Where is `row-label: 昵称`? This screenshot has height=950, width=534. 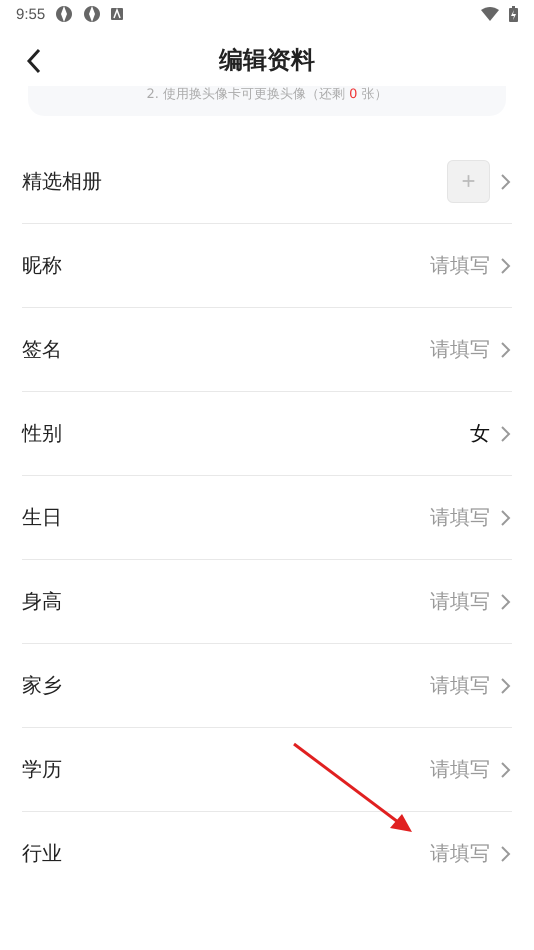
row-label: 昵称 is located at coordinates (42, 265).